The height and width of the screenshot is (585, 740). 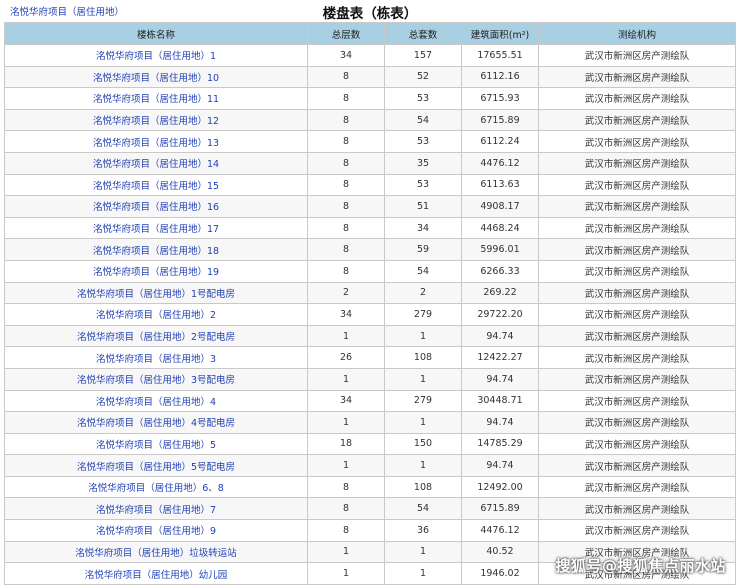 What do you see at coordinates (423, 249) in the screenshot?
I see `total-units-cell: 59` at bounding box center [423, 249].